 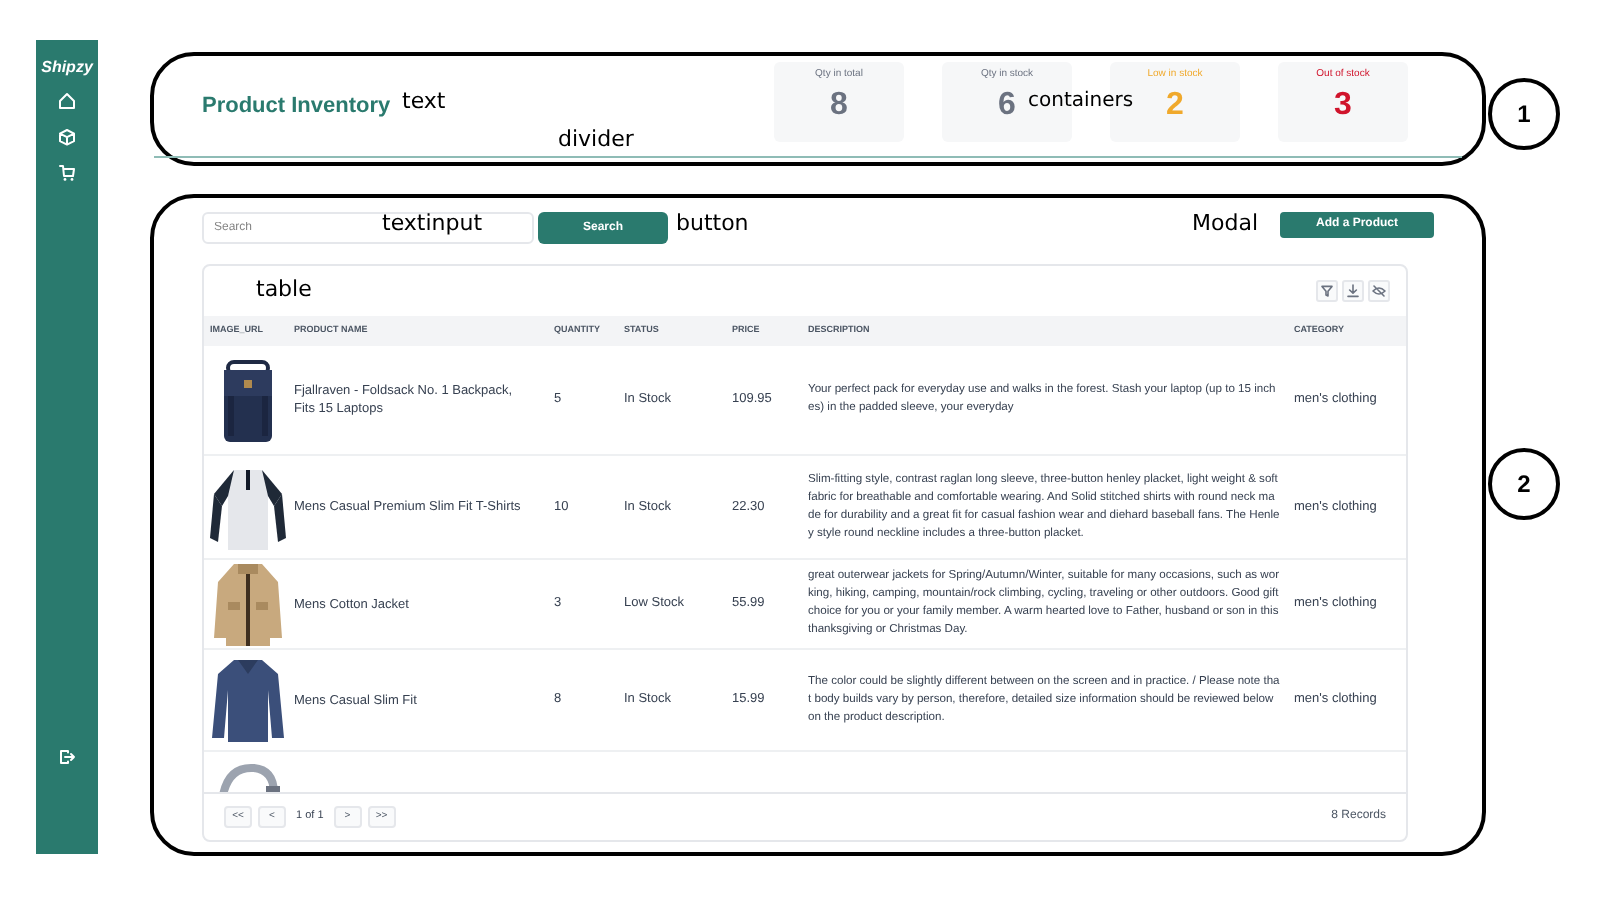 What do you see at coordinates (1353, 291) in the screenshot?
I see `download-icon` at bounding box center [1353, 291].